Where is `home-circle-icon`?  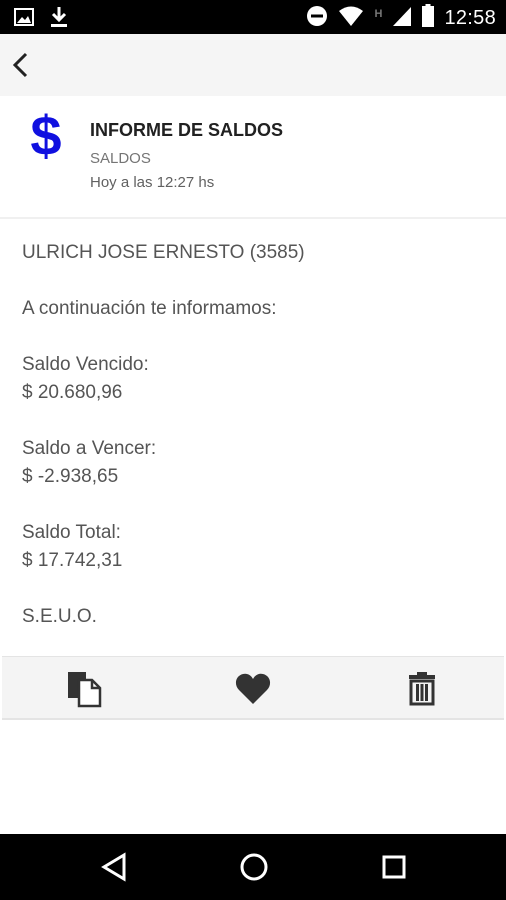
home-circle-icon is located at coordinates (254, 867).